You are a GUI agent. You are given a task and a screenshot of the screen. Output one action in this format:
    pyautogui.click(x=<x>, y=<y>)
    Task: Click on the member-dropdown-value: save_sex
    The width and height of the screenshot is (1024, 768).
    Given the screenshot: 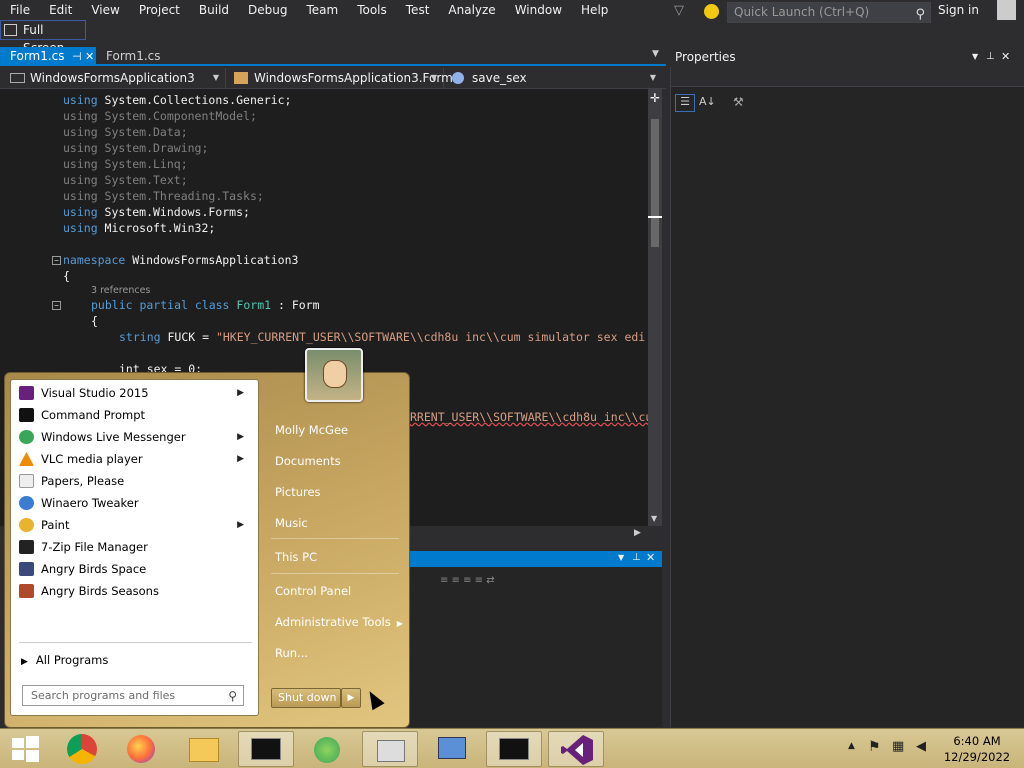 What is the action you would take?
    pyautogui.click(x=499, y=78)
    